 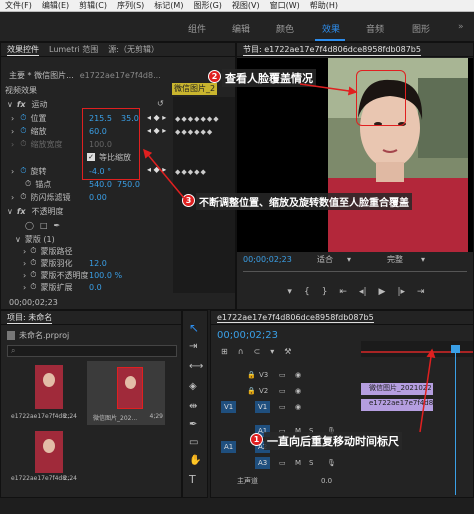 I want to click on workspace-tab-color: 颜色, so click(x=285, y=28).